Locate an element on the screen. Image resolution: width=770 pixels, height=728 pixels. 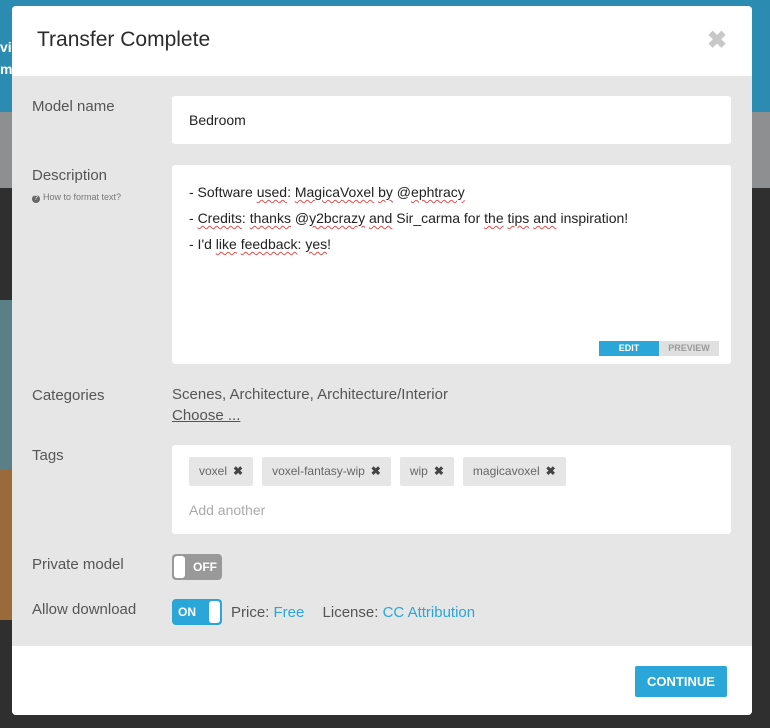
editor-mode-toggle: EDIT PREVIEW is located at coordinates (659, 348).